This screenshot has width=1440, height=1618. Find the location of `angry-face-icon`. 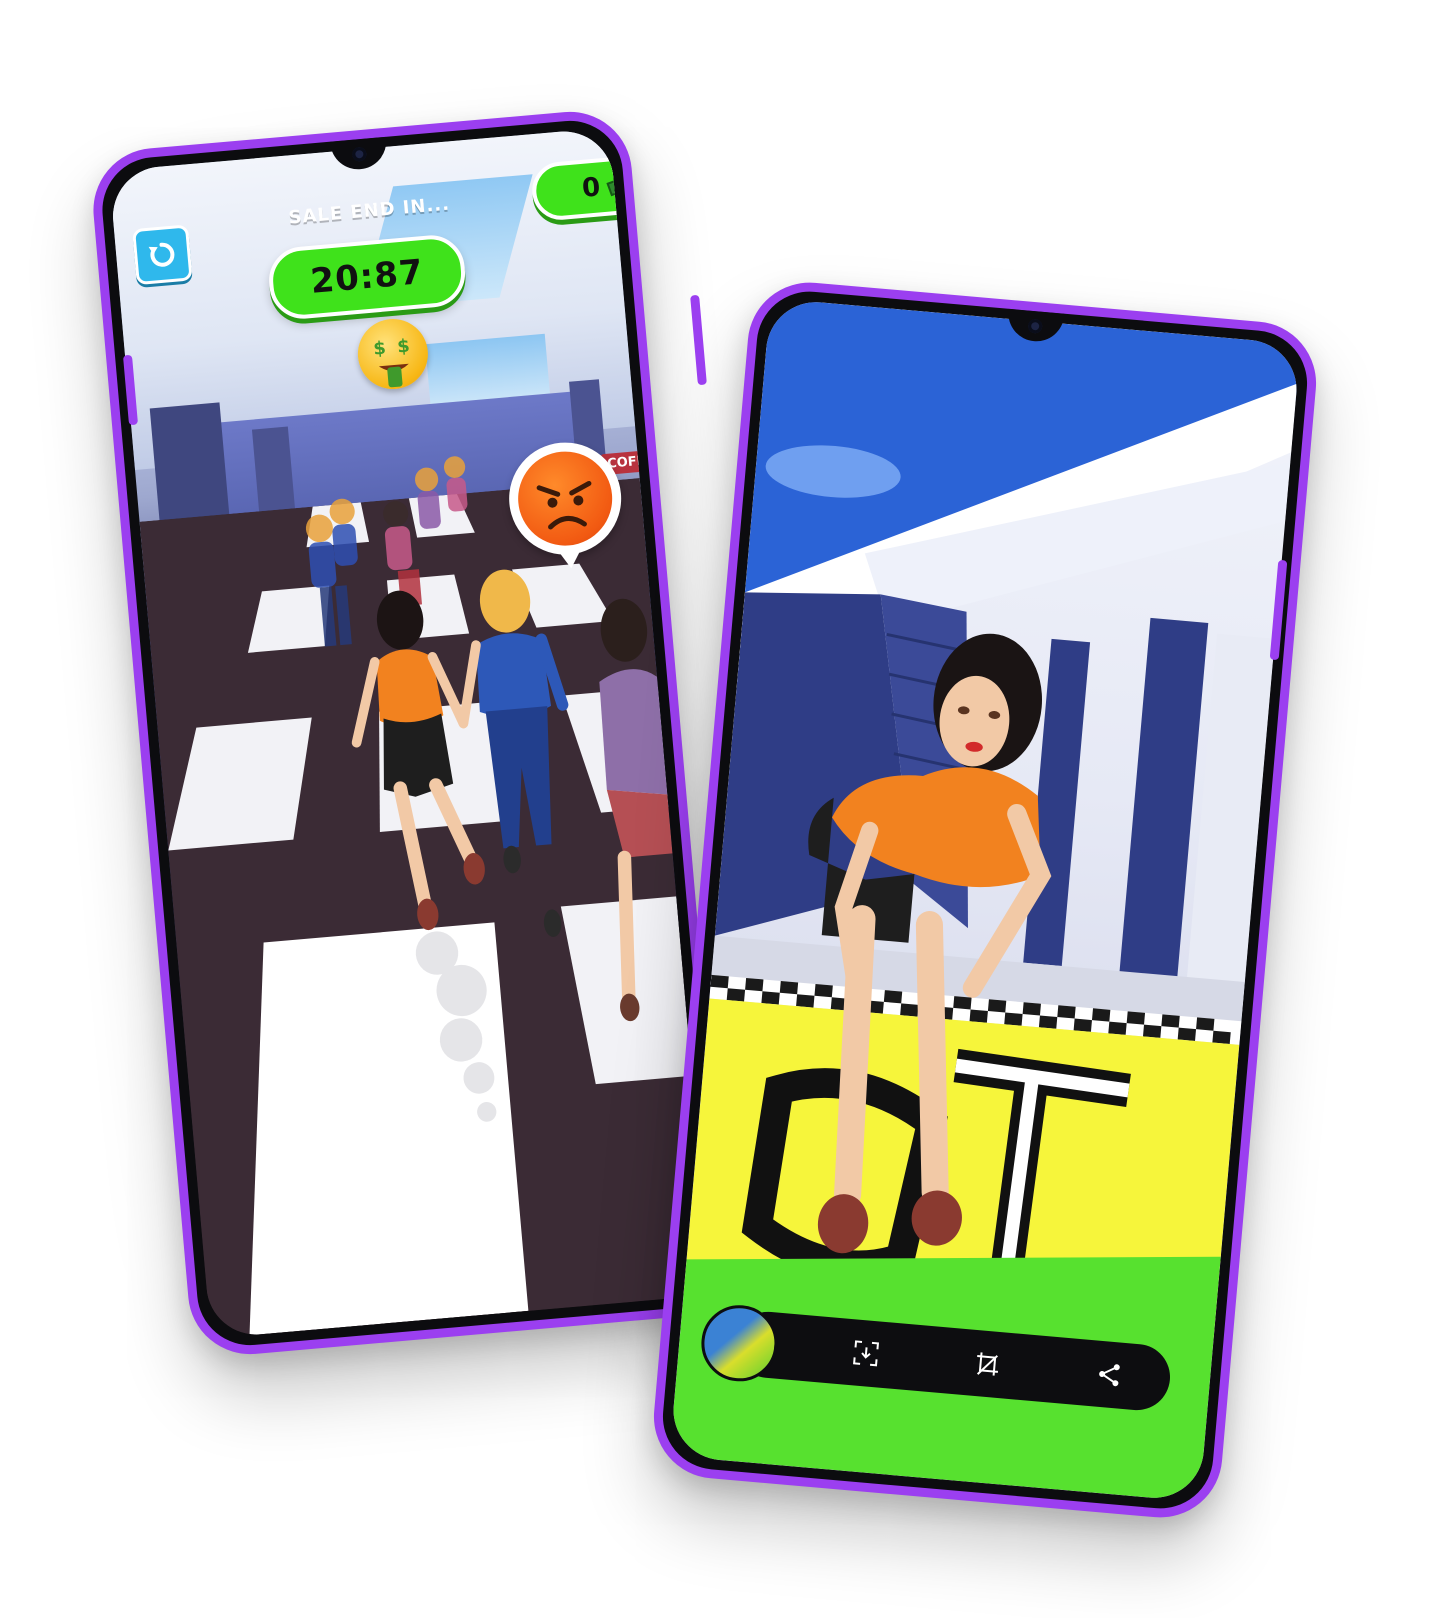

angry-face-icon is located at coordinates (565, 498).